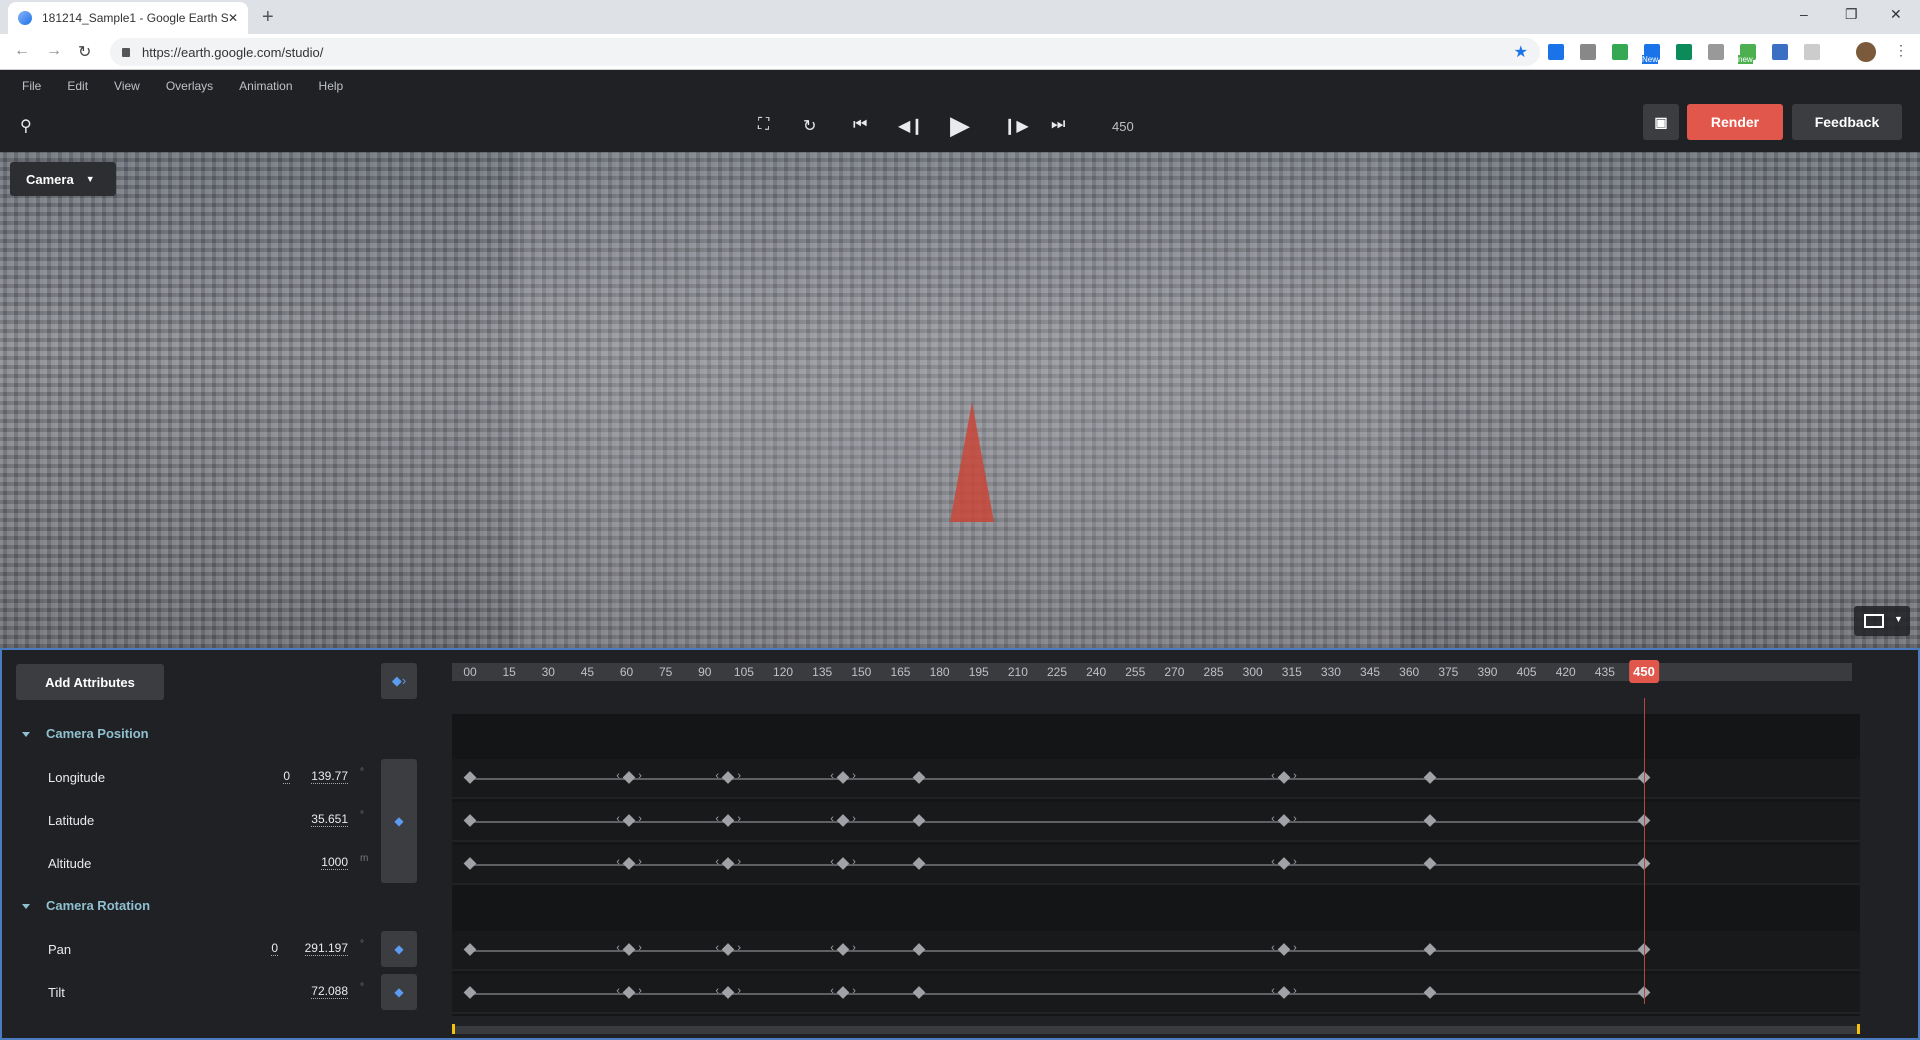 This screenshot has height=1040, width=1920. I want to click on extension-icon: new, so click(1747, 54).